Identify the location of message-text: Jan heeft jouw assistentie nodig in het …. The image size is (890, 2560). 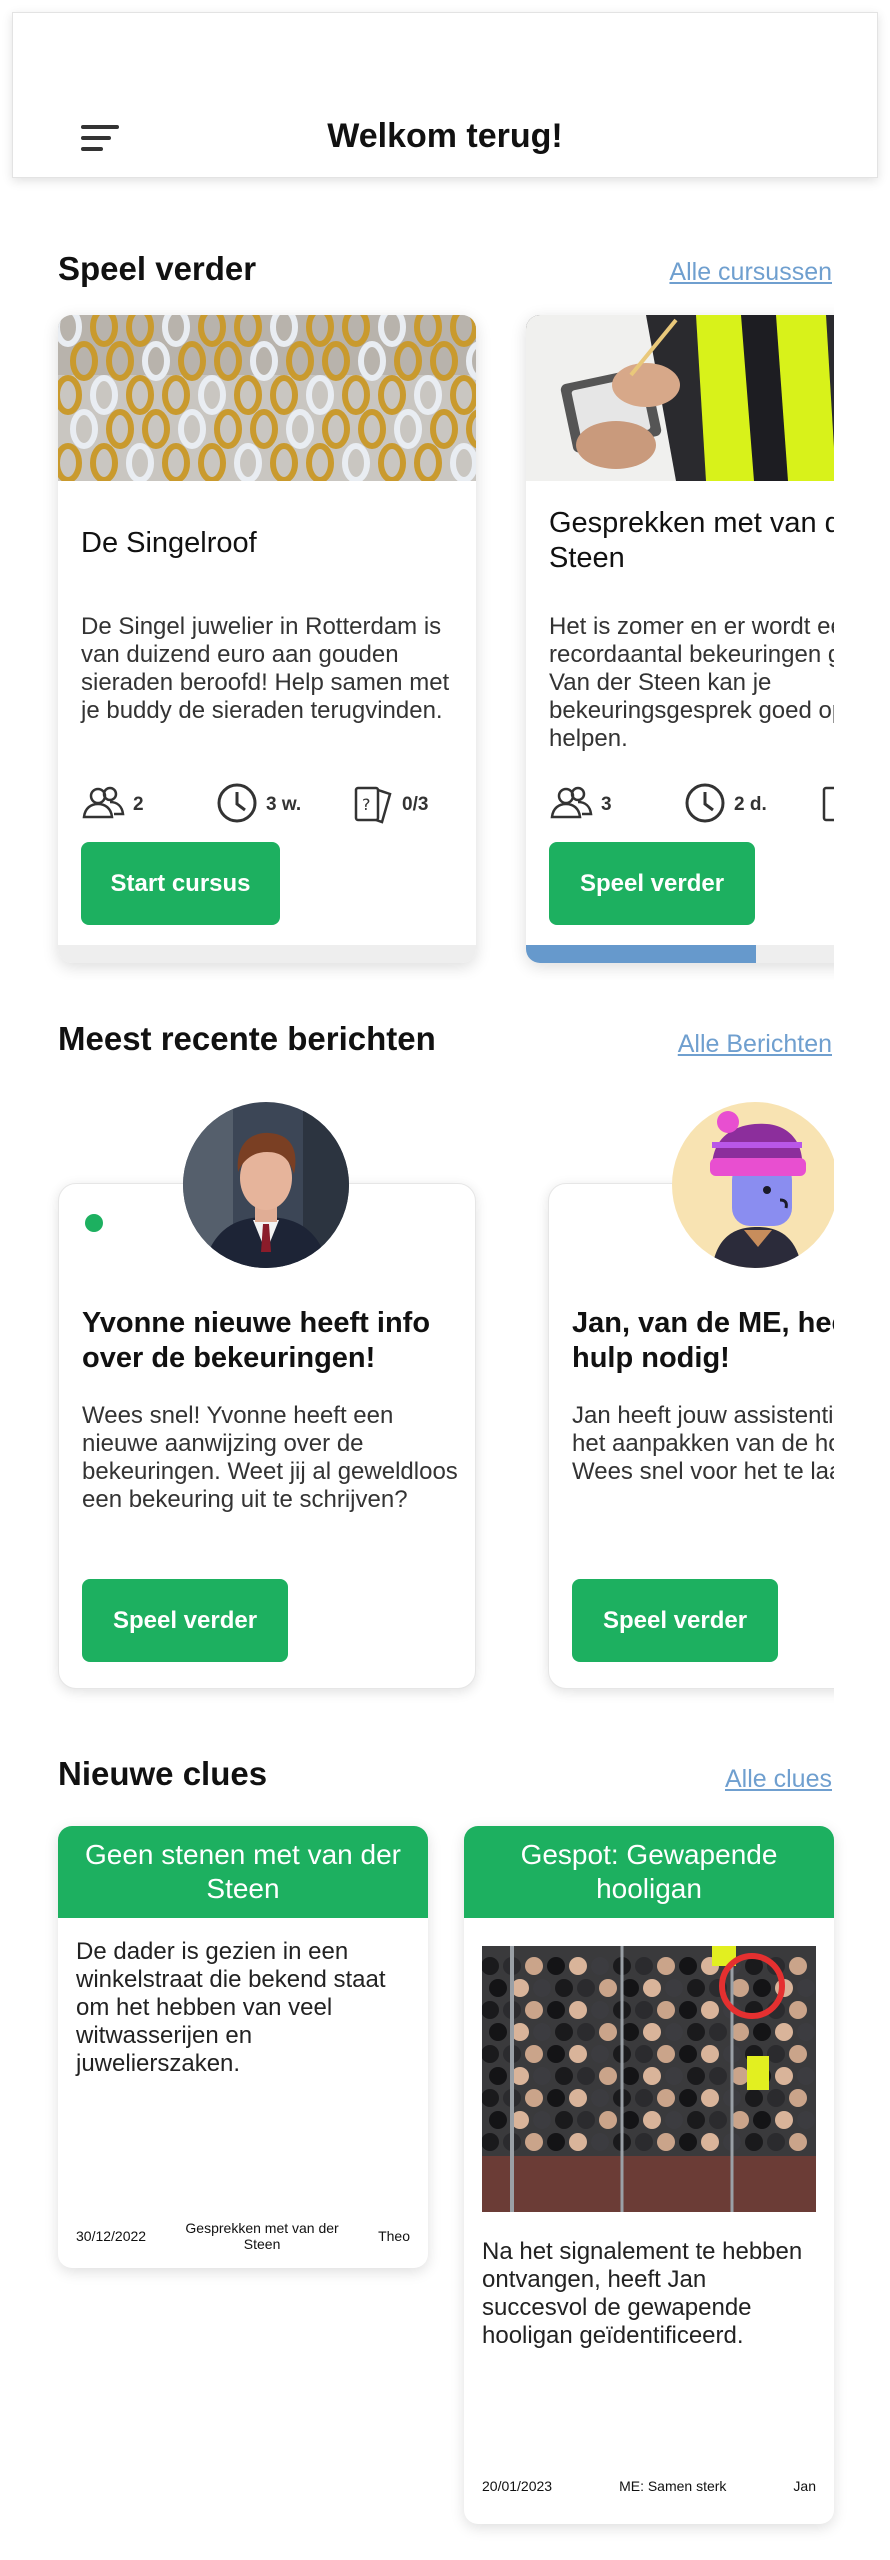
(703, 1443).